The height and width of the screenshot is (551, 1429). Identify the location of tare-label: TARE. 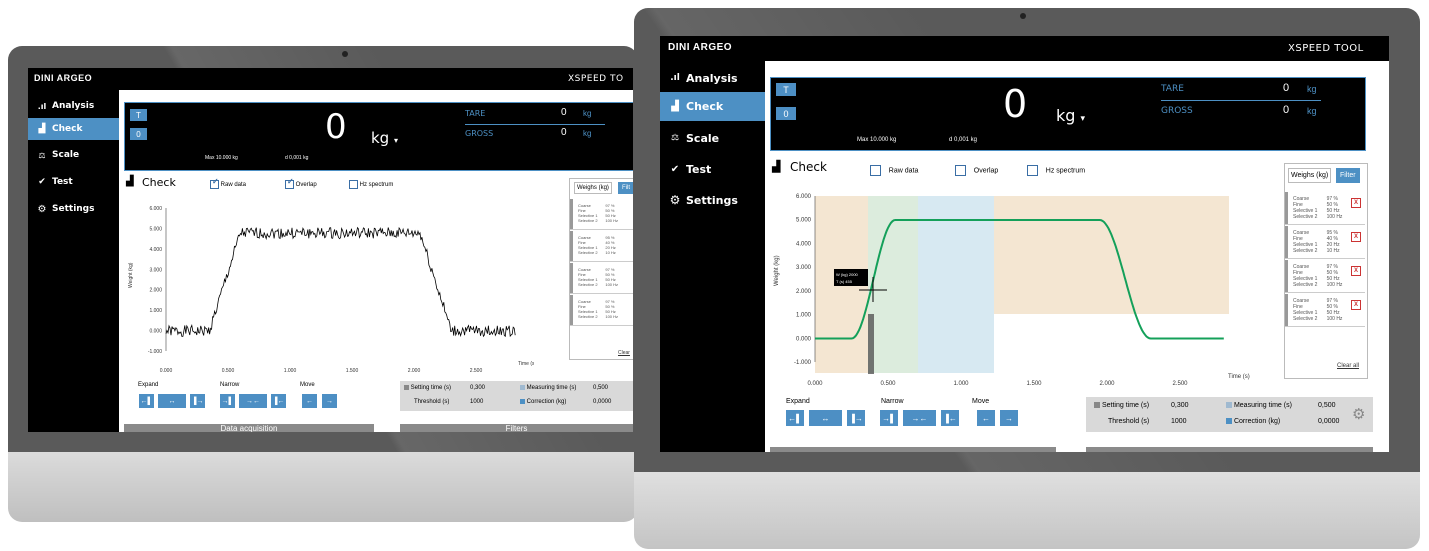
(475, 113).